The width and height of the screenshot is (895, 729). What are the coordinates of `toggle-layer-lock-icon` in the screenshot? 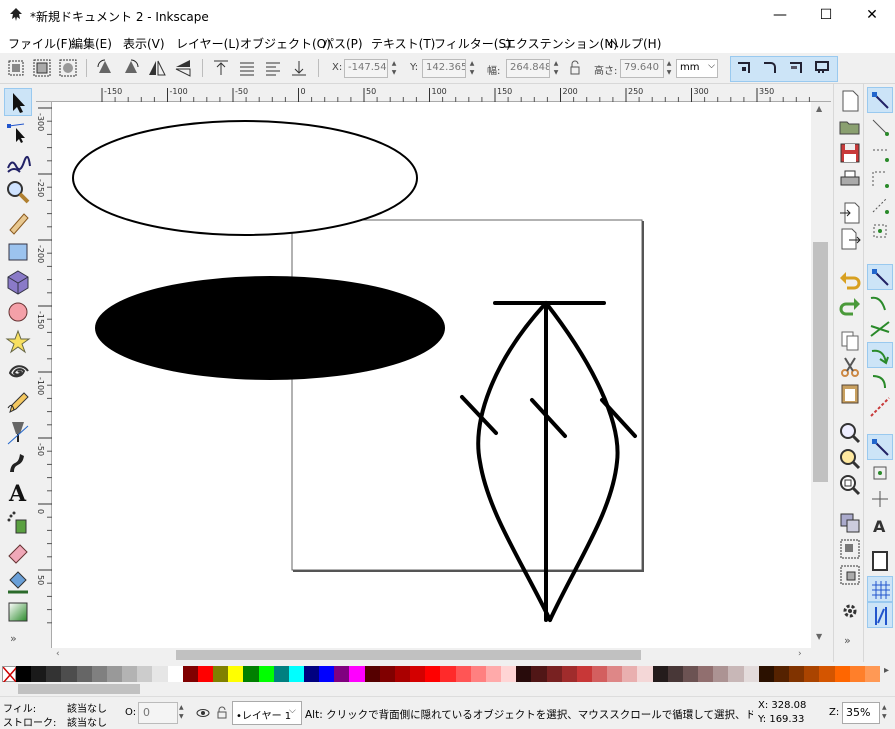 It's located at (222, 713).